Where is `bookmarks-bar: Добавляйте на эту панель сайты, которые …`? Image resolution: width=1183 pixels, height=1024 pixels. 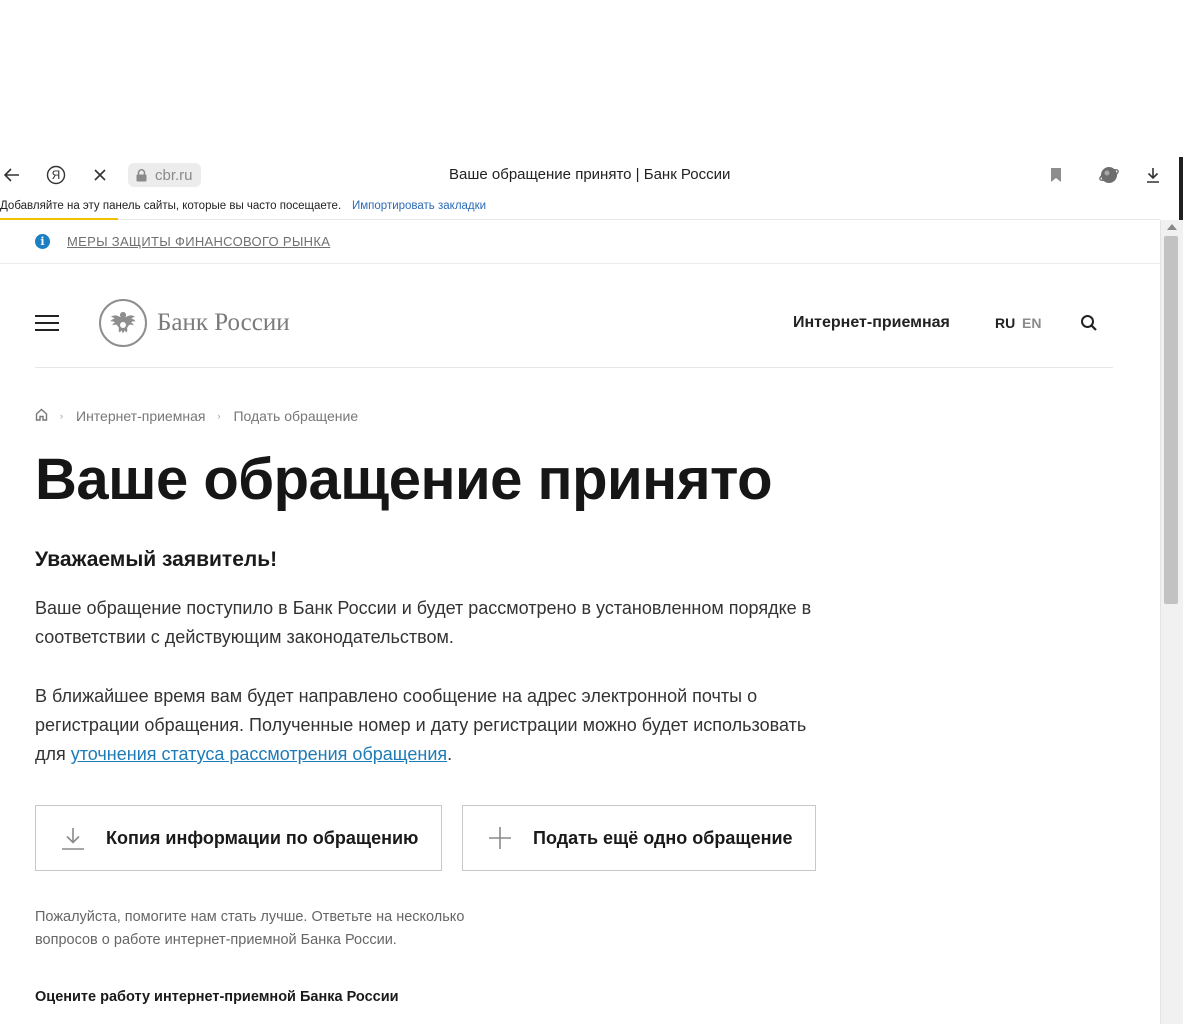 bookmarks-bar: Добавляйте на эту панель сайты, которые … is located at coordinates (580, 208).